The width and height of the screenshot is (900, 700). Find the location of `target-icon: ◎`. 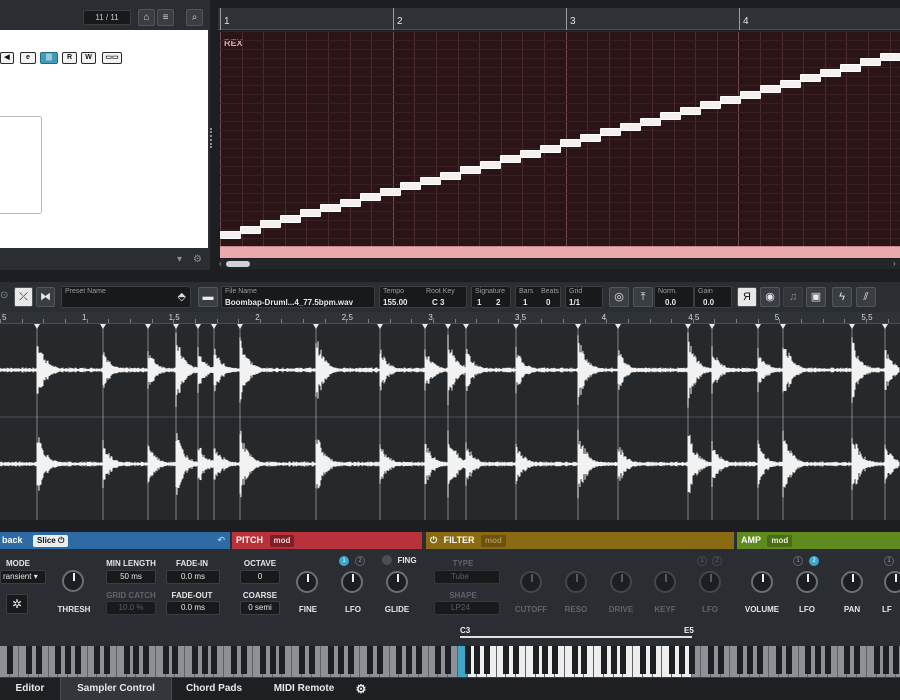

target-icon: ◎ is located at coordinates (619, 297).